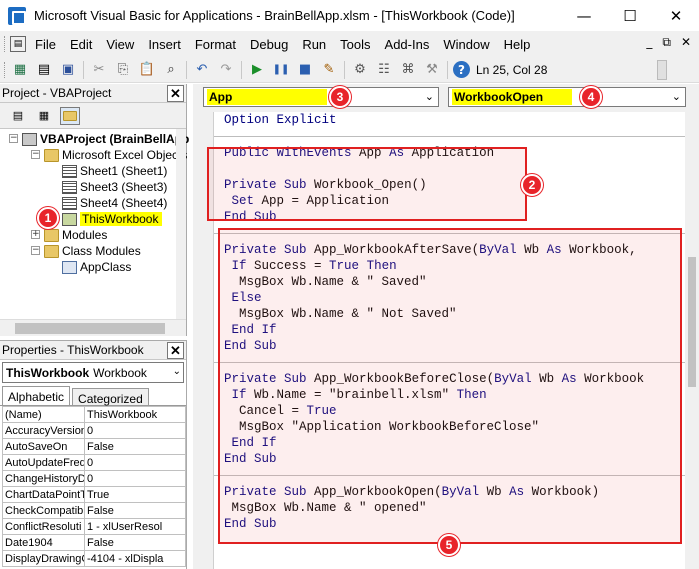 This screenshot has width=699, height=569. Describe the element at coordinates (36, 395) in the screenshot. I see `tab-alphabetic: Alphabetic` at that location.